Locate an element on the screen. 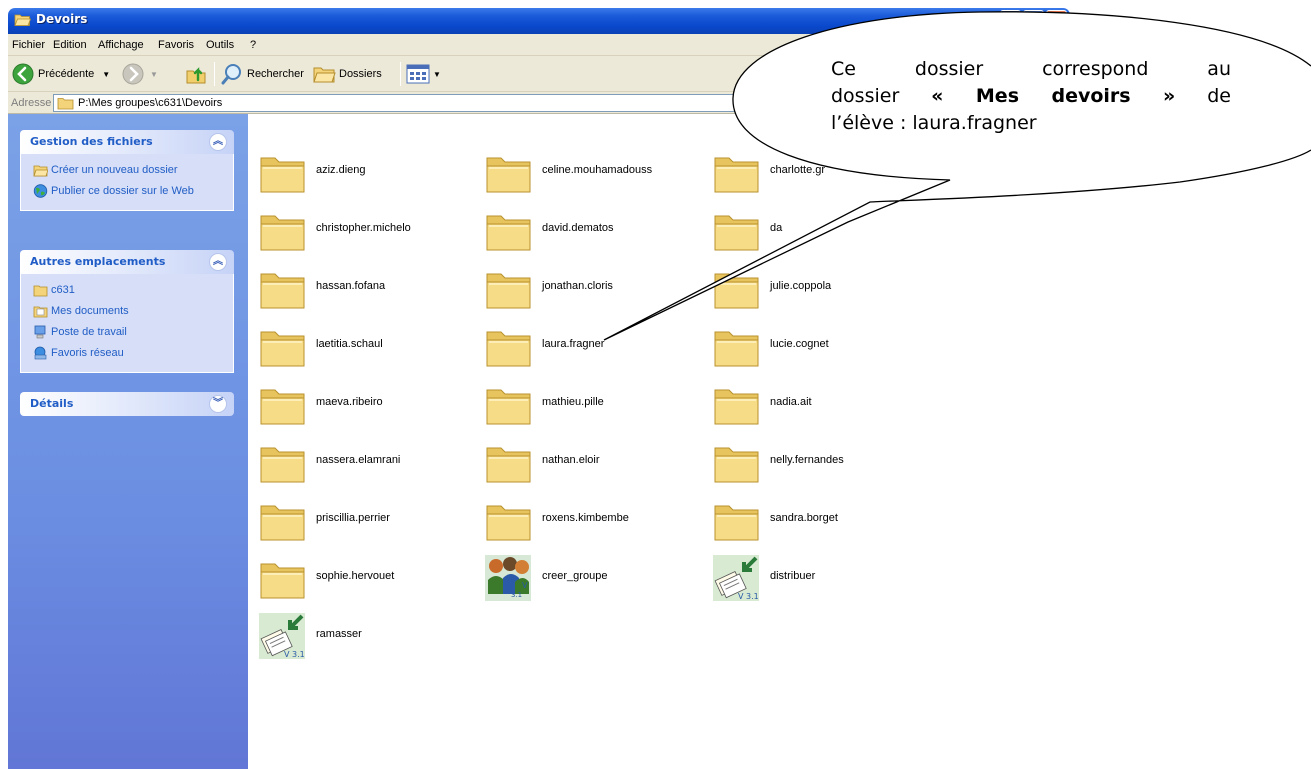 Image resolution: width=1311 pixels, height=769 pixels. folder-item: laura.fragner is located at coordinates (594, 347).